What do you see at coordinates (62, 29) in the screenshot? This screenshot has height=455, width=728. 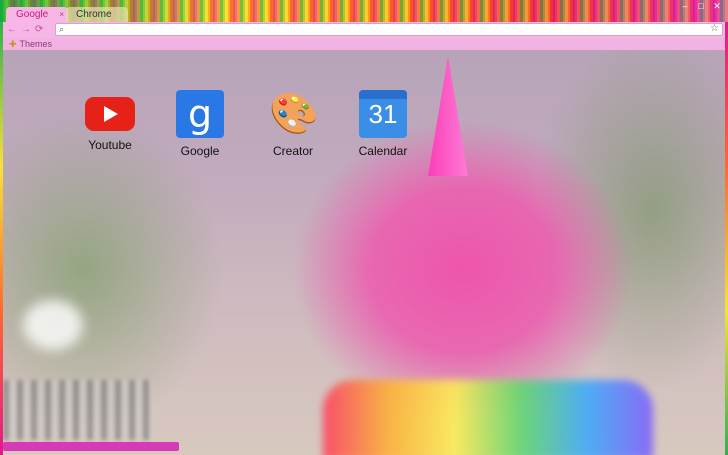 I see `magnifier-icon: ⌕` at bounding box center [62, 29].